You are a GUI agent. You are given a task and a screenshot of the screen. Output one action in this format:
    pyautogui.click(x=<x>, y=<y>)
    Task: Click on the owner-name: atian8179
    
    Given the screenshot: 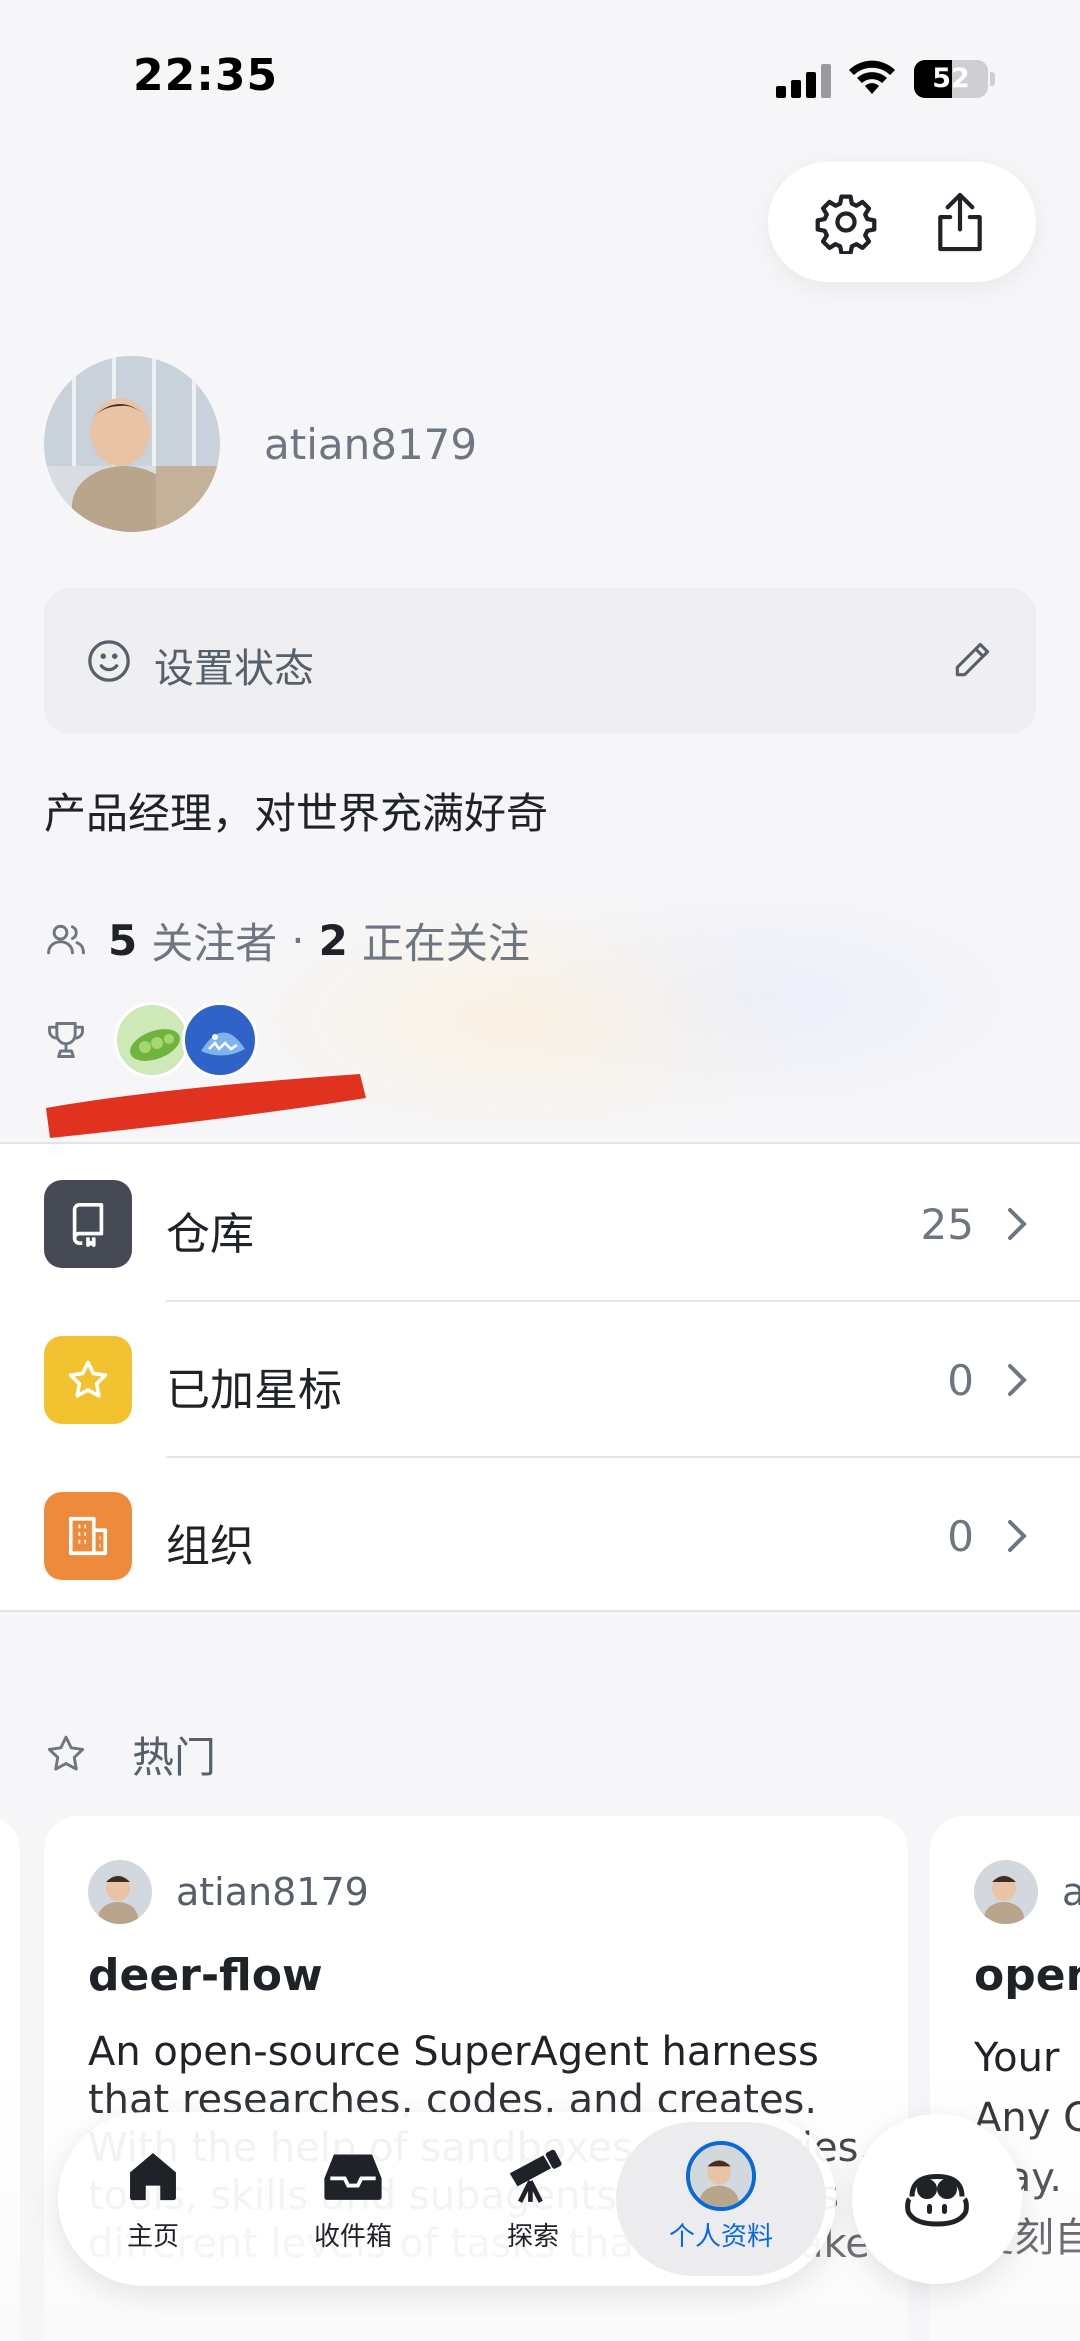 What is the action you would take?
    pyautogui.click(x=272, y=1892)
    